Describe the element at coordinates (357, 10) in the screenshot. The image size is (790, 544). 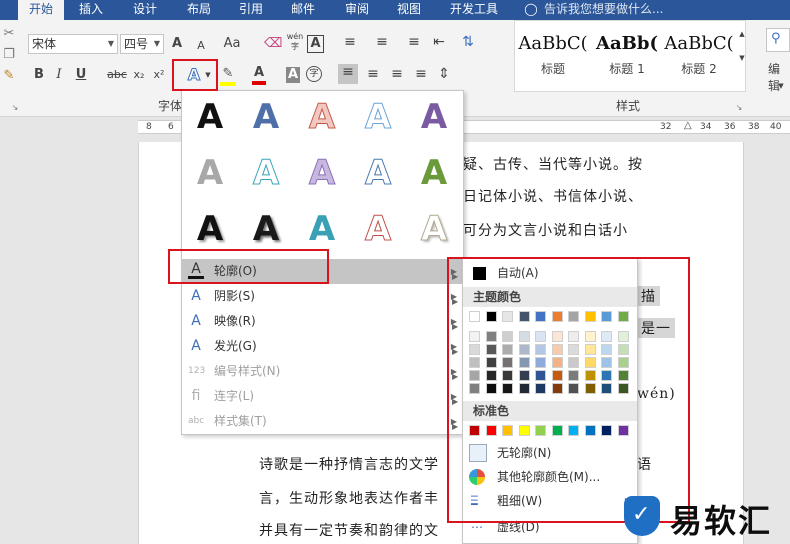
I see `tab-review: 审阅` at that location.